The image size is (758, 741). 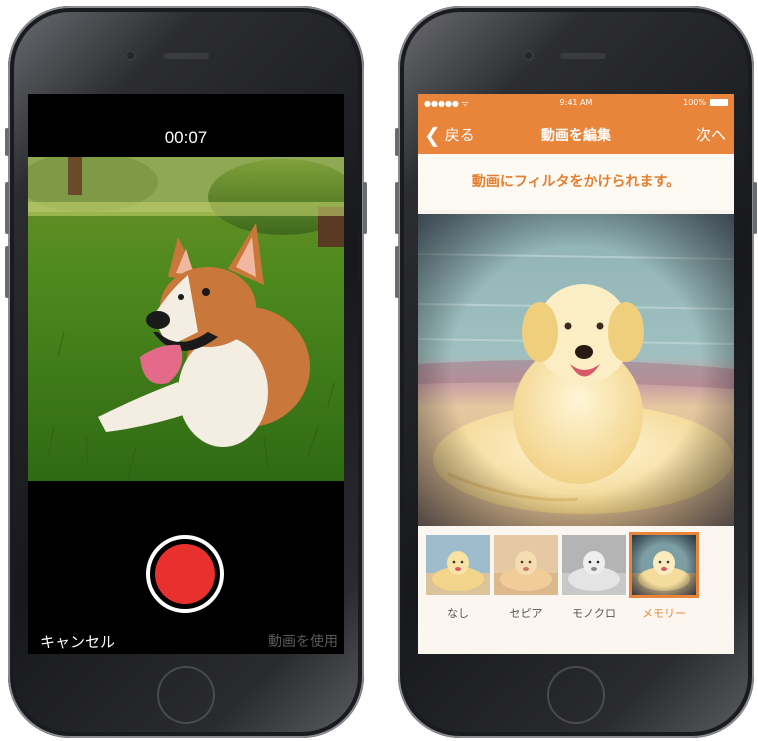 I want to click on filter-thumb-memory, so click(x=664, y=565).